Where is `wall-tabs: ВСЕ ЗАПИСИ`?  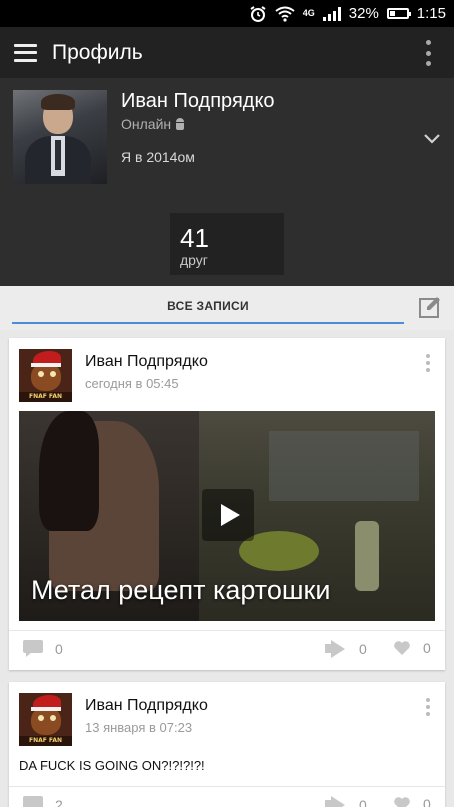
wall-tabs: ВСЕ ЗАПИСИ is located at coordinates (227, 308).